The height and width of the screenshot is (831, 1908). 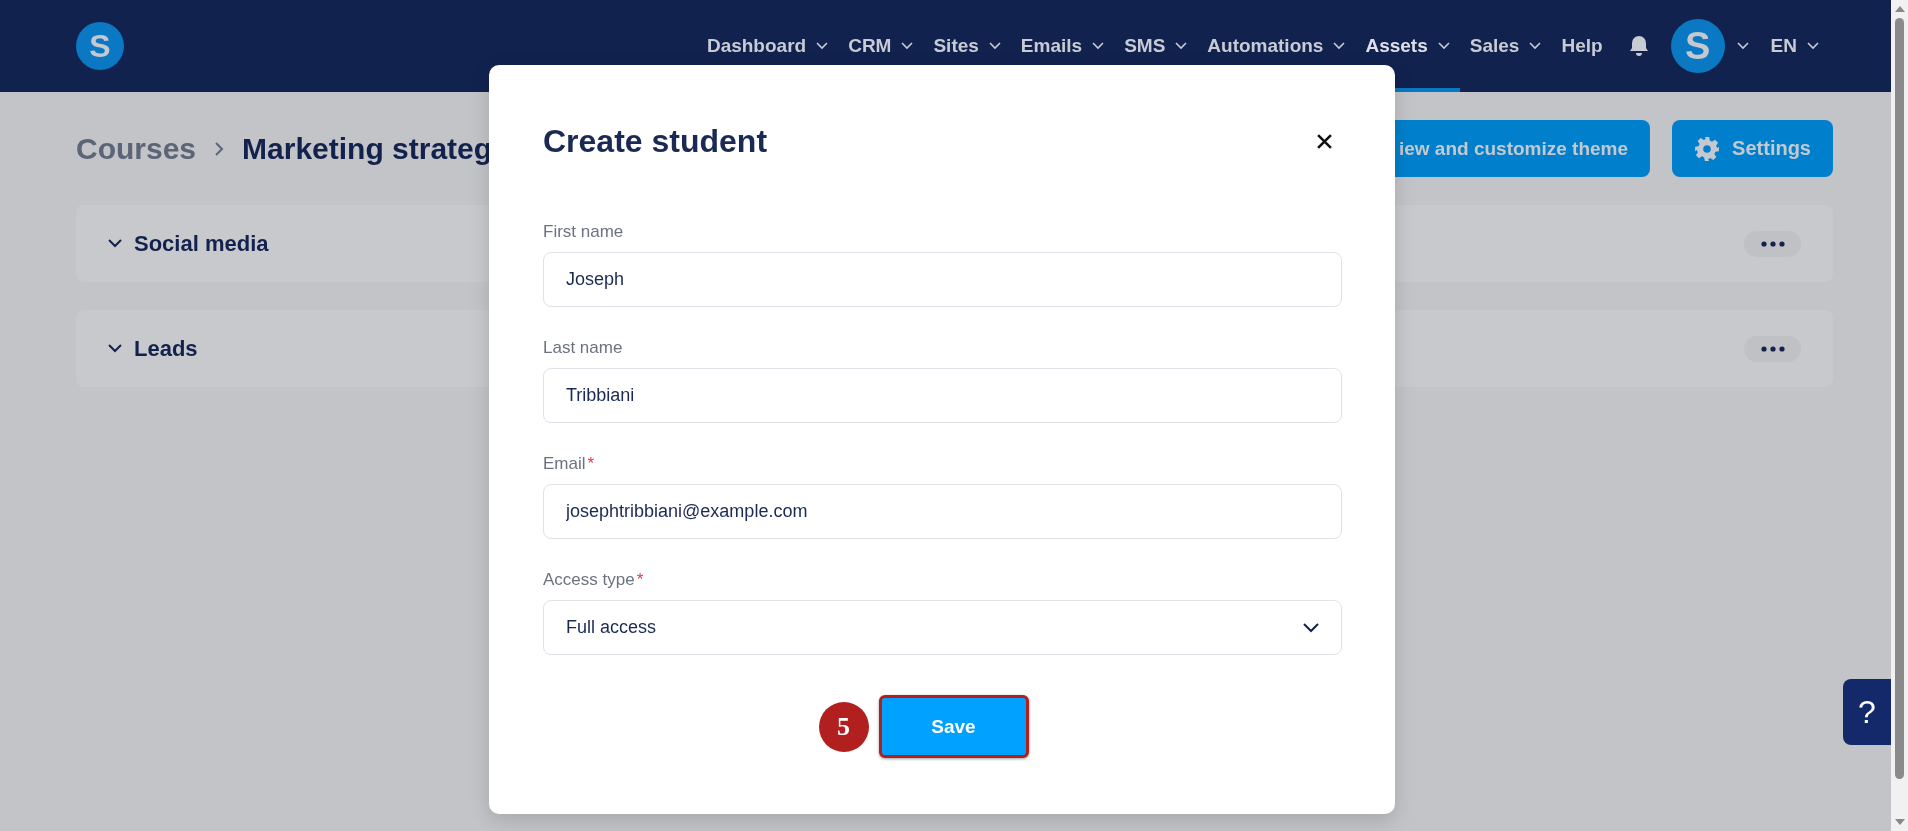 What do you see at coordinates (1505, 46) in the screenshot?
I see `nav-menu-item: Sales` at bounding box center [1505, 46].